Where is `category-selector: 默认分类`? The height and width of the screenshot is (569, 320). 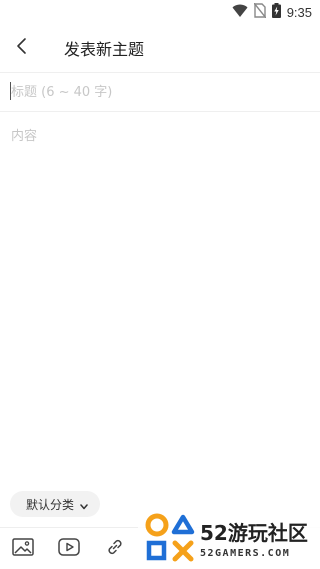 category-selector: 默认分类 is located at coordinates (55, 504).